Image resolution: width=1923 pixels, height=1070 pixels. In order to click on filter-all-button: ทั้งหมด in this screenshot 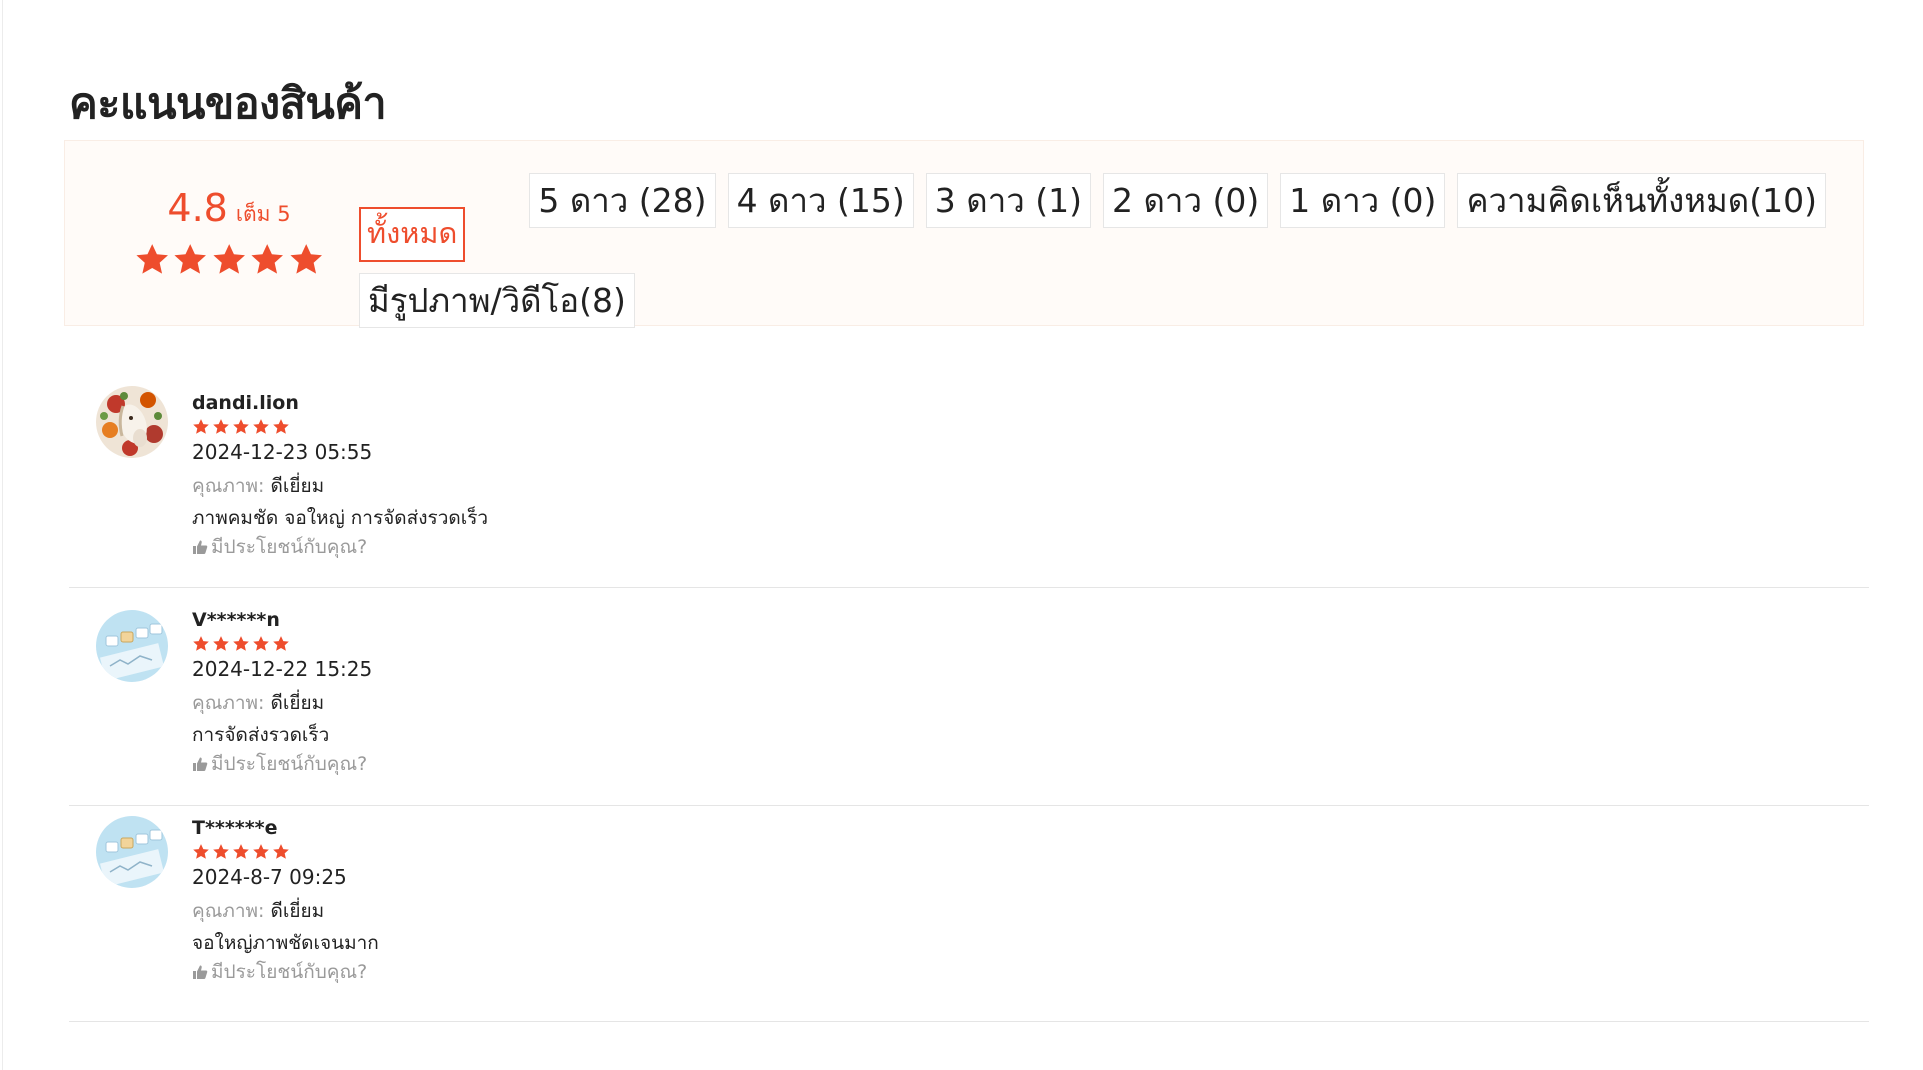, I will do `click(412, 234)`.